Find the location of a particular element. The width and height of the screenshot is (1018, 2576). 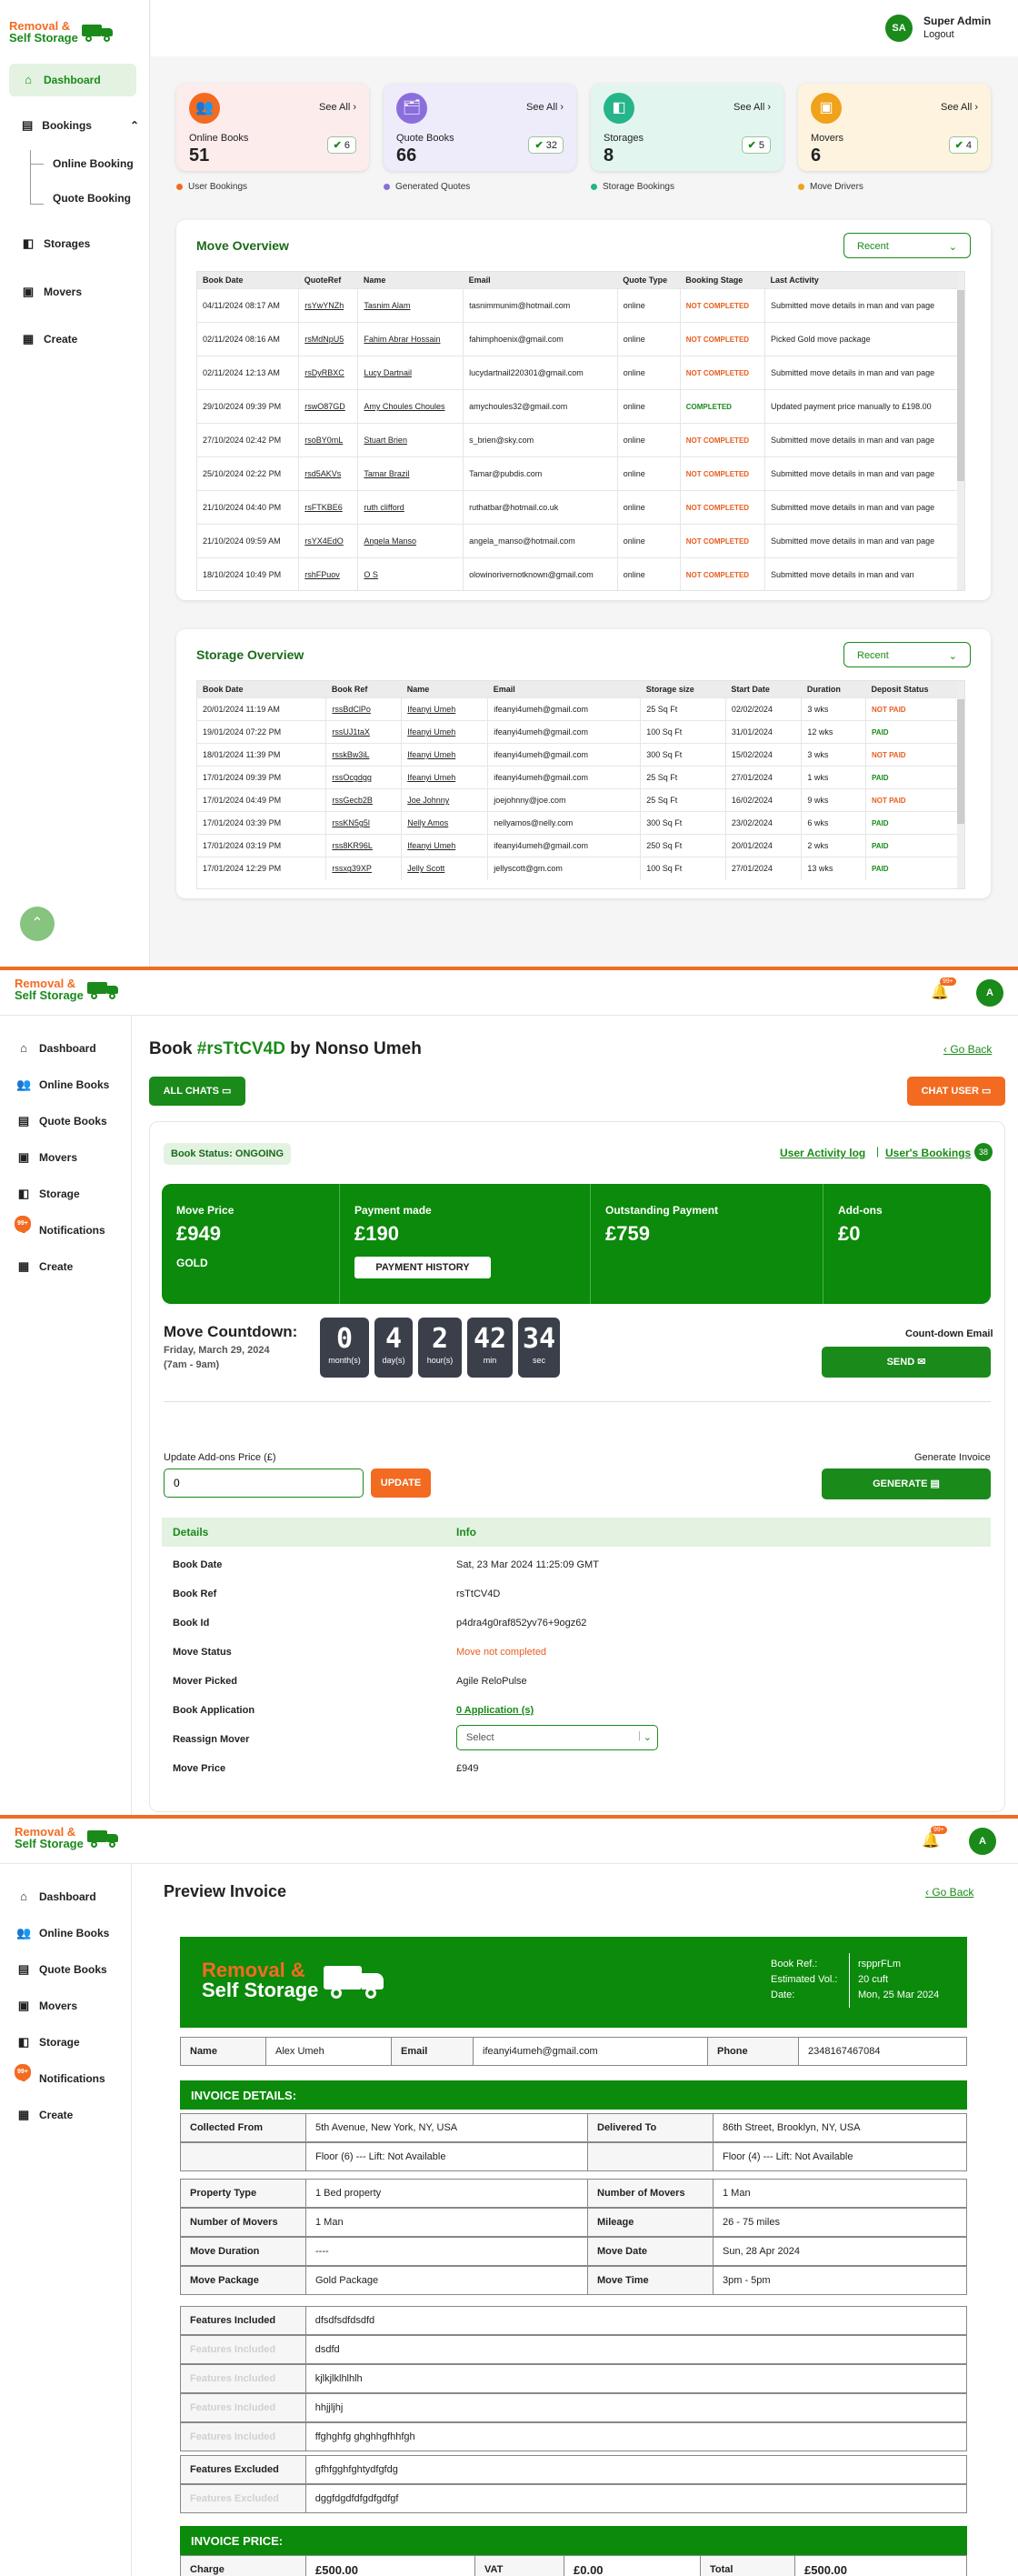

generate-button: GENERATE ▤ is located at coordinates (907, 1483).